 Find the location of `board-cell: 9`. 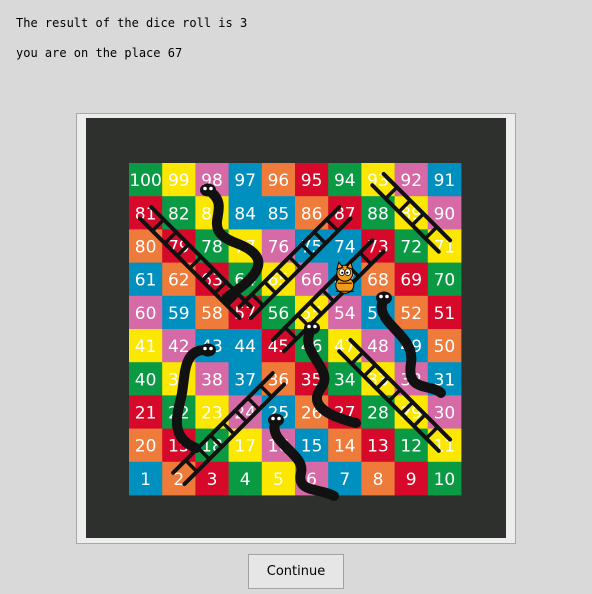

board-cell: 9 is located at coordinates (411, 478).